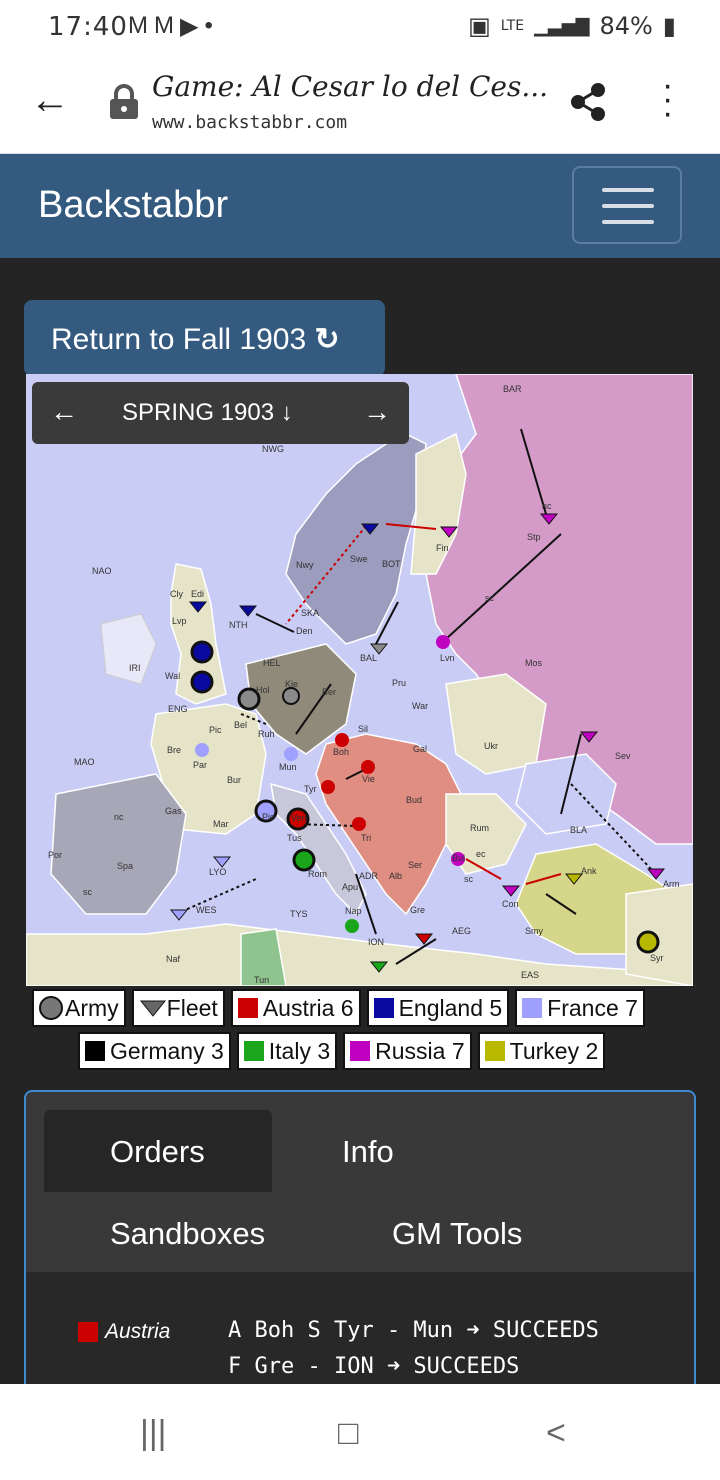 This screenshot has height=1480, width=720. I want to click on share-icon, so click(588, 102).